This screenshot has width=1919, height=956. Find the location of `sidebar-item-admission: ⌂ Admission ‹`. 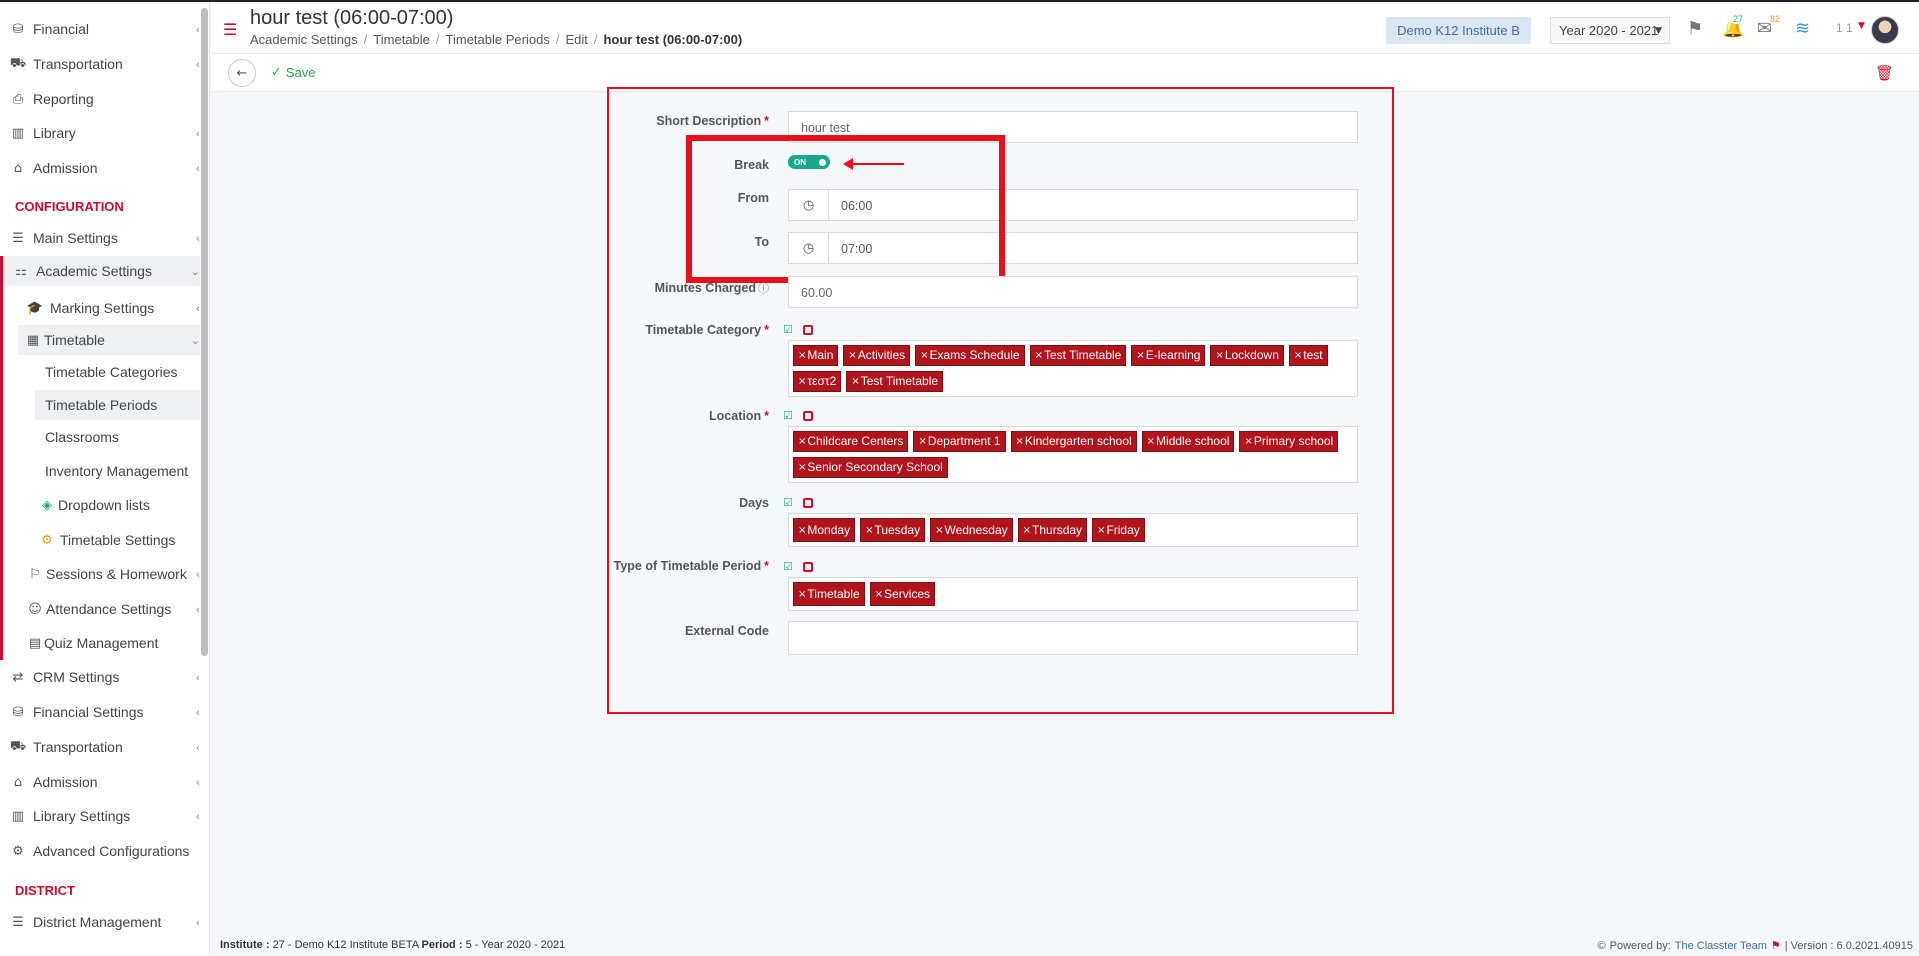

sidebar-item-admission: ⌂ Admission ‹ is located at coordinates (100, 168).